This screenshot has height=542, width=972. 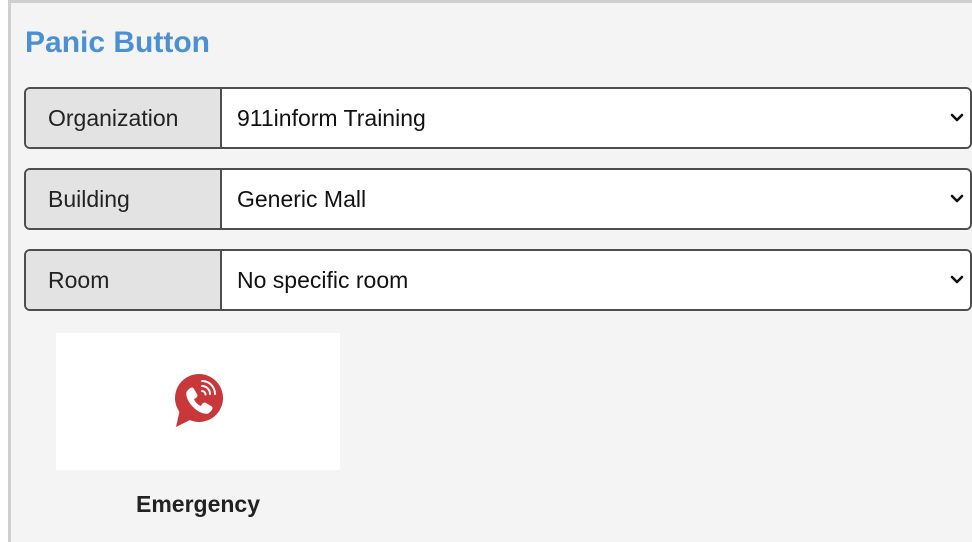 I want to click on organization-field: Organization 911inform Training, so click(x=498, y=118).